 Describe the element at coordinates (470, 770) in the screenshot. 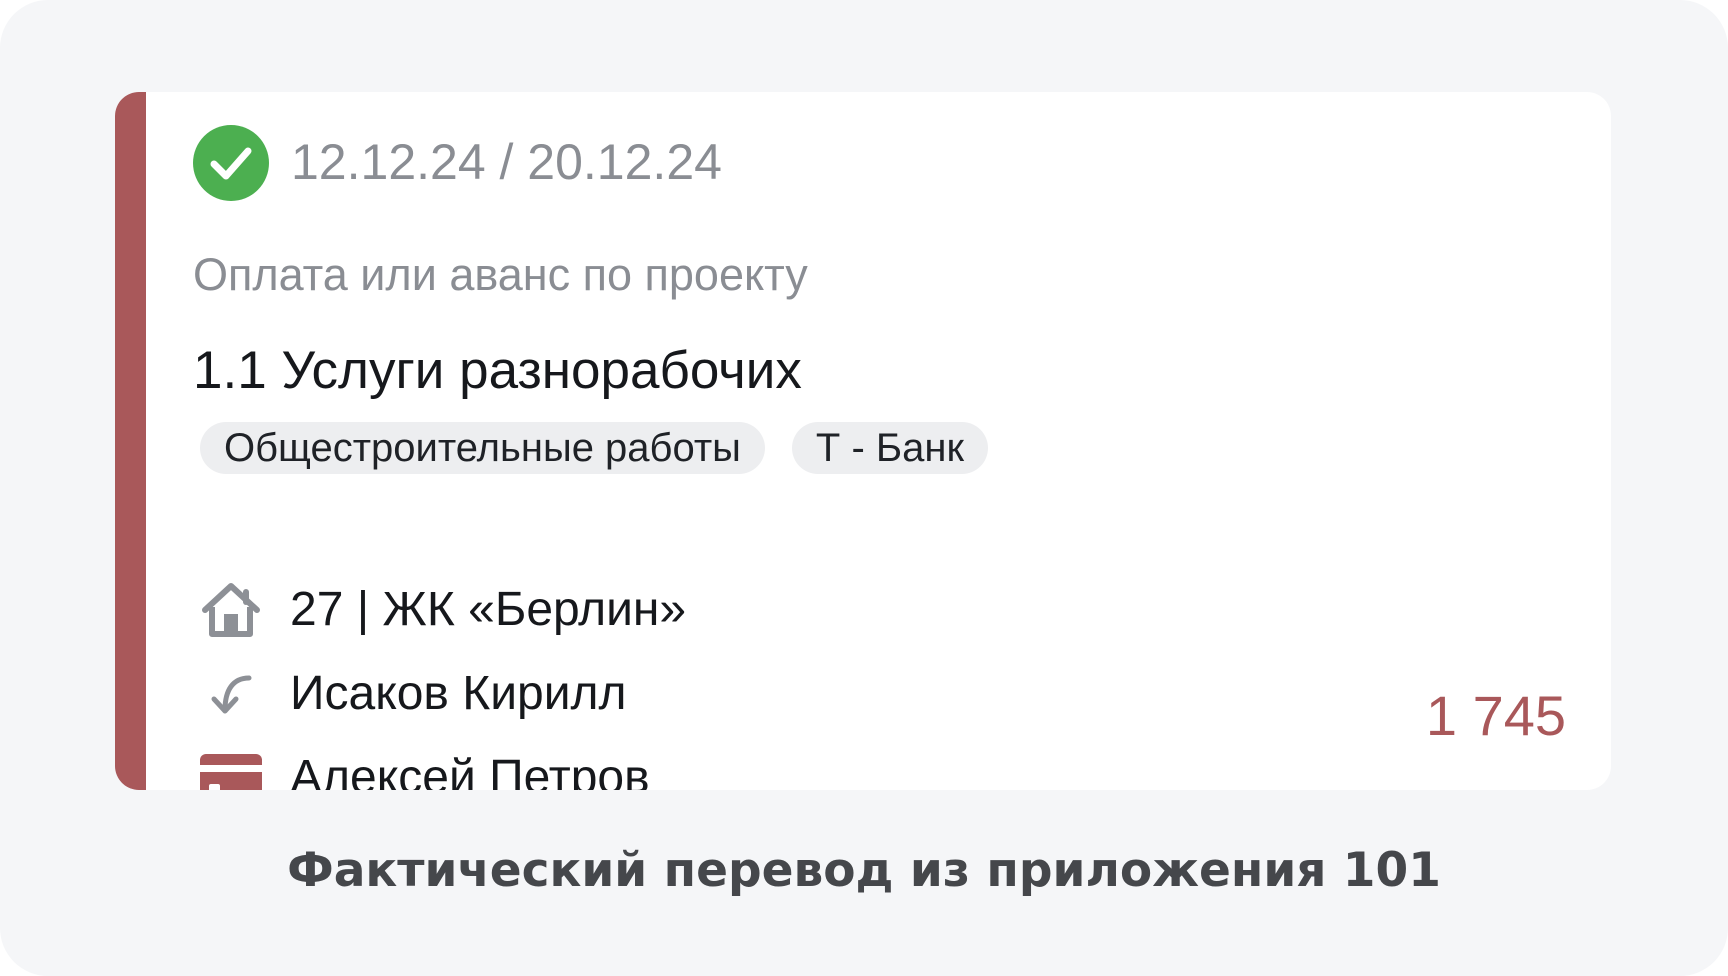

I see `card-holder: Алексей Петров` at that location.